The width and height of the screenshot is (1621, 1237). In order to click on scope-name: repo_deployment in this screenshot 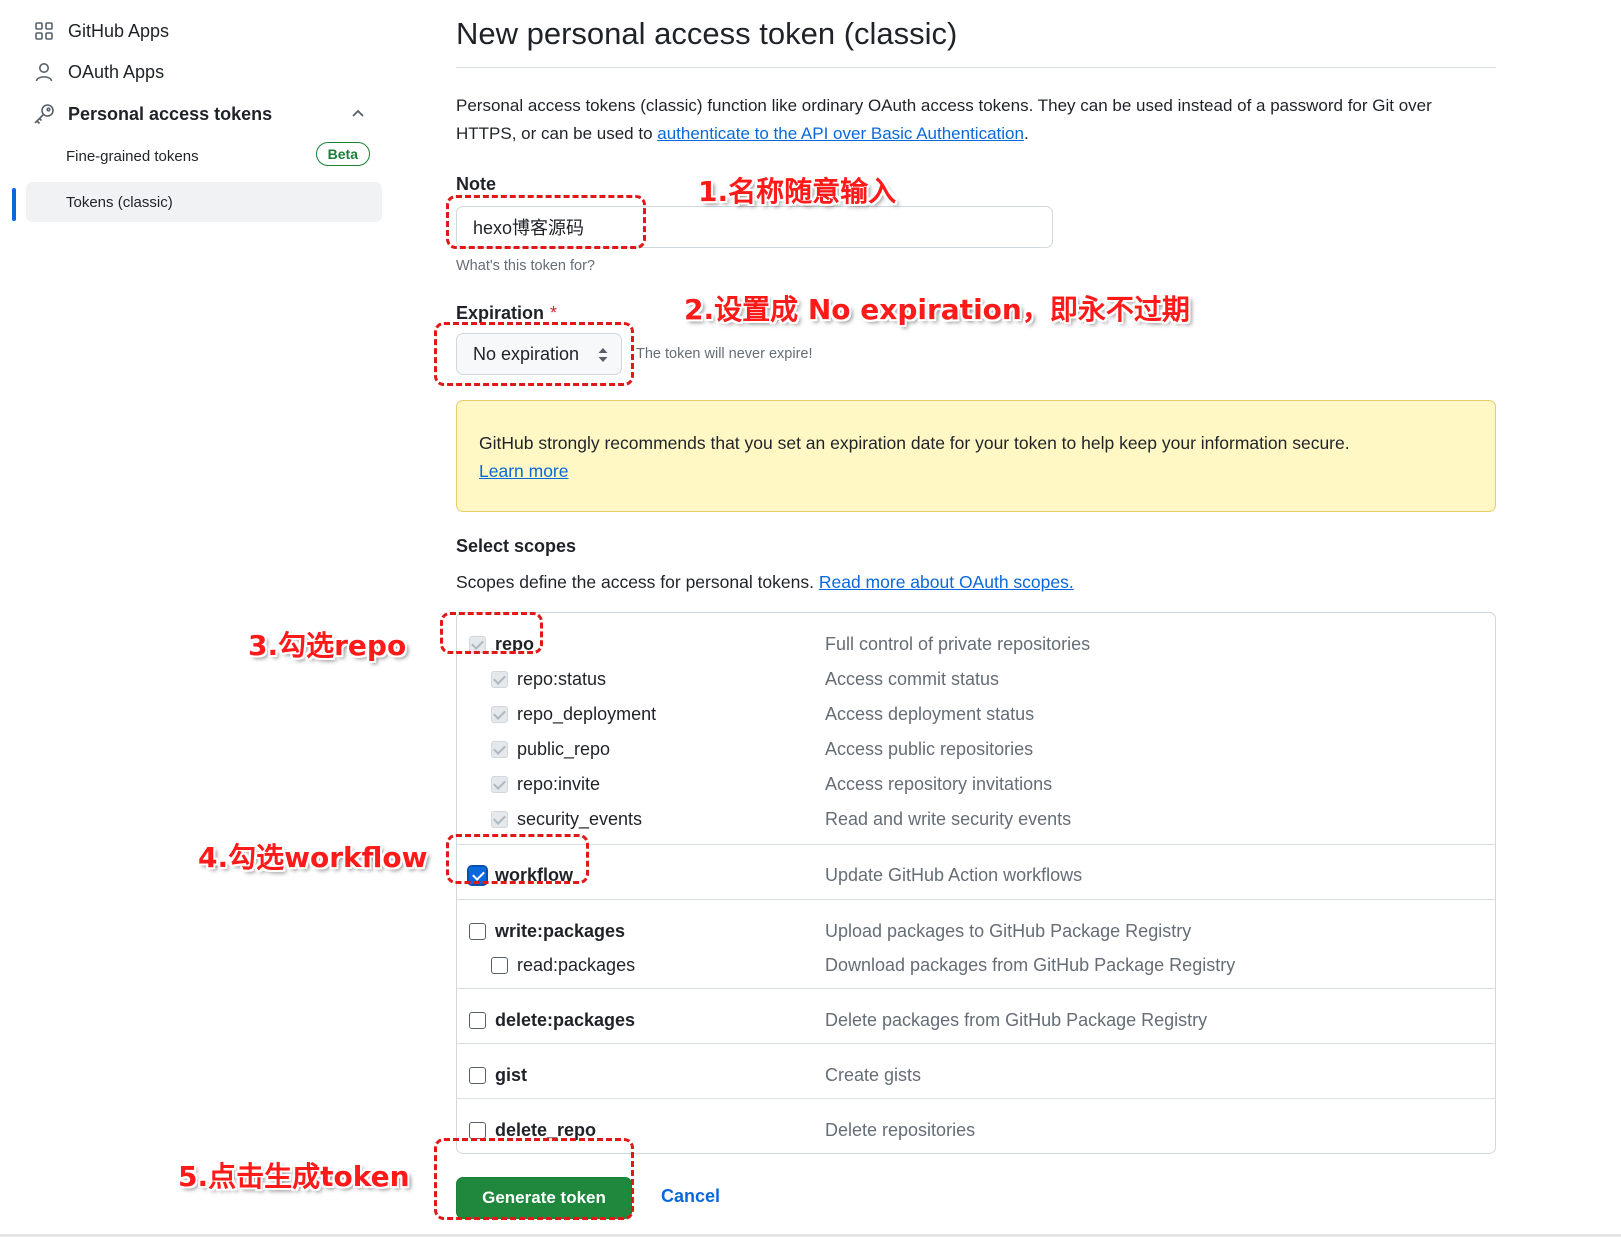, I will do `click(587, 713)`.